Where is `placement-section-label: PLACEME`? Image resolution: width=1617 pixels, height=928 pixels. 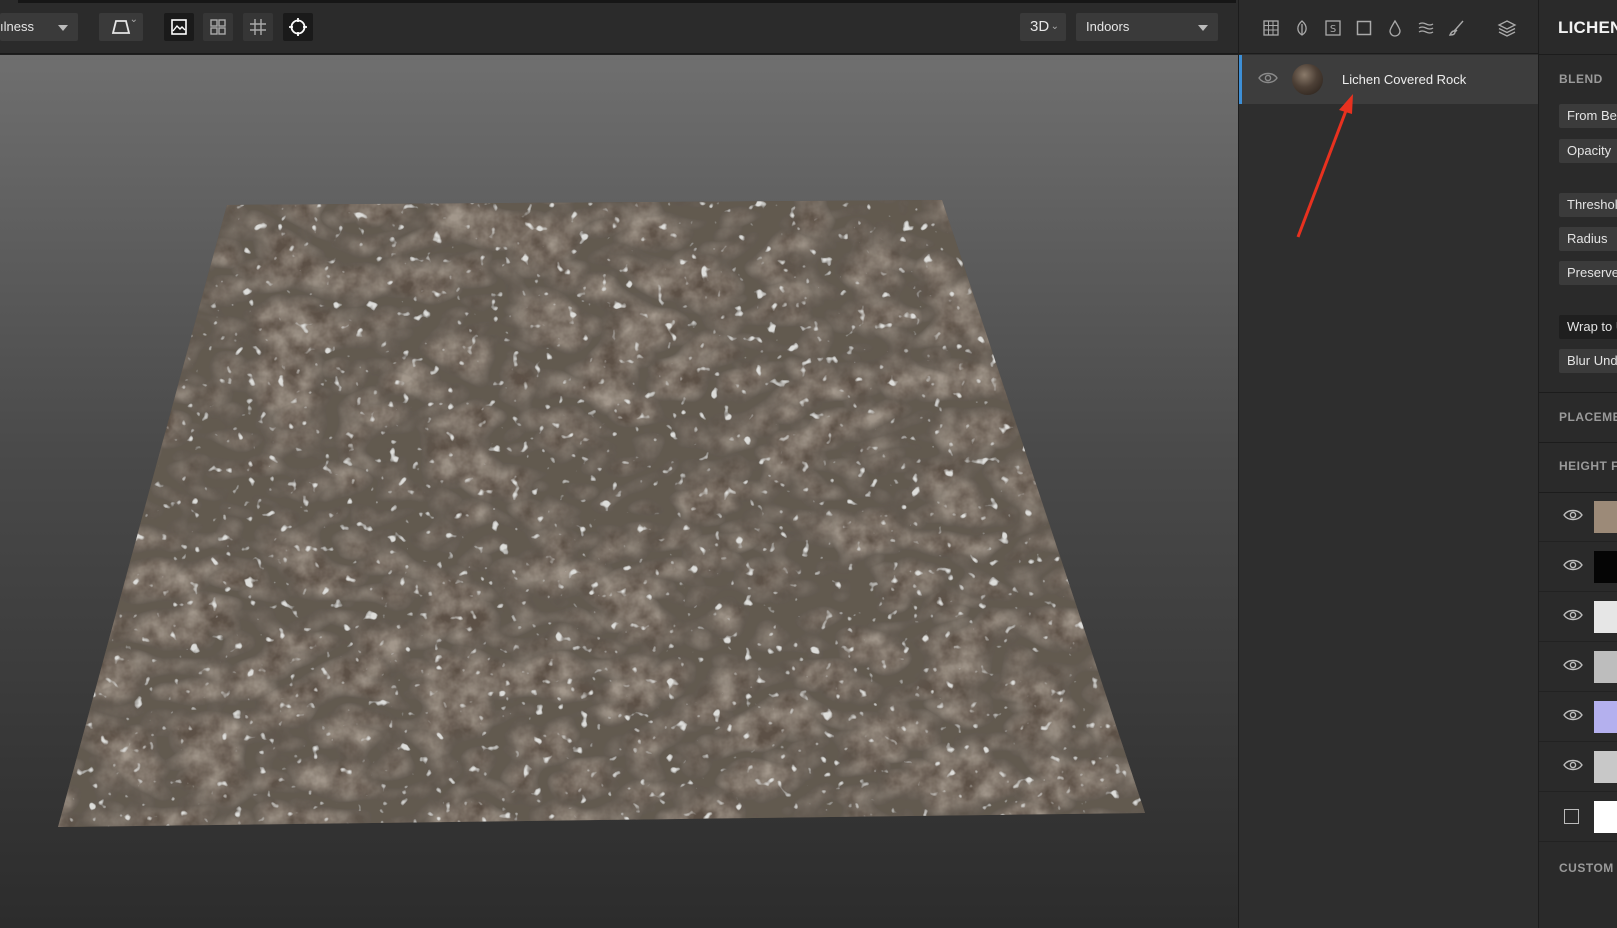
placement-section-label: PLACEME is located at coordinates (1588, 417).